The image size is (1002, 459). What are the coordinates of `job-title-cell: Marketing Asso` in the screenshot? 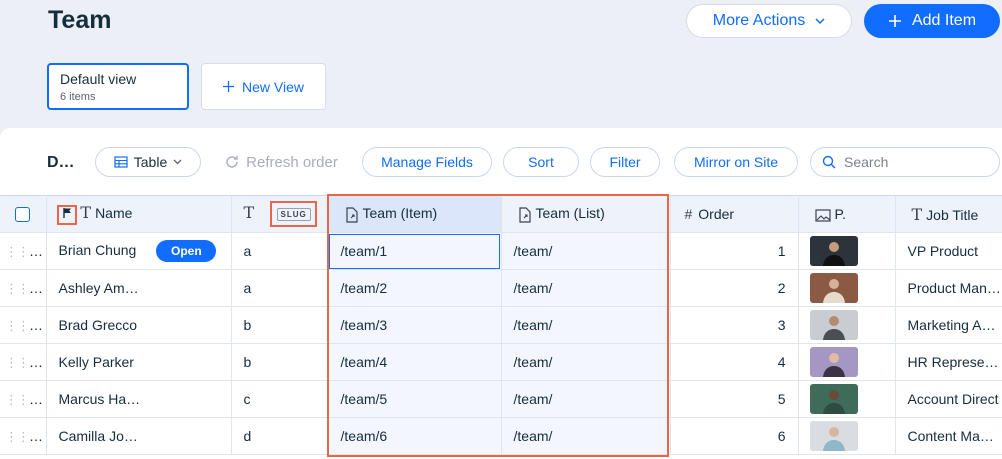 It's located at (948, 325).